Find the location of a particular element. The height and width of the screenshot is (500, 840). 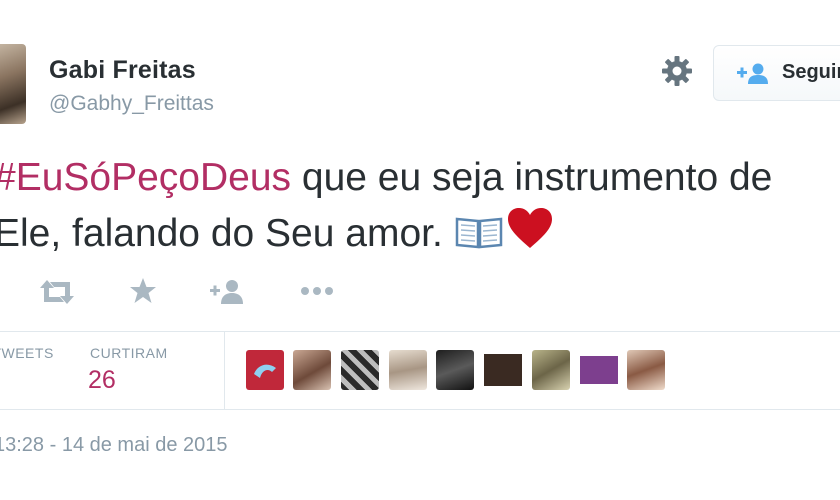

favorite-icon is located at coordinates (143, 291).